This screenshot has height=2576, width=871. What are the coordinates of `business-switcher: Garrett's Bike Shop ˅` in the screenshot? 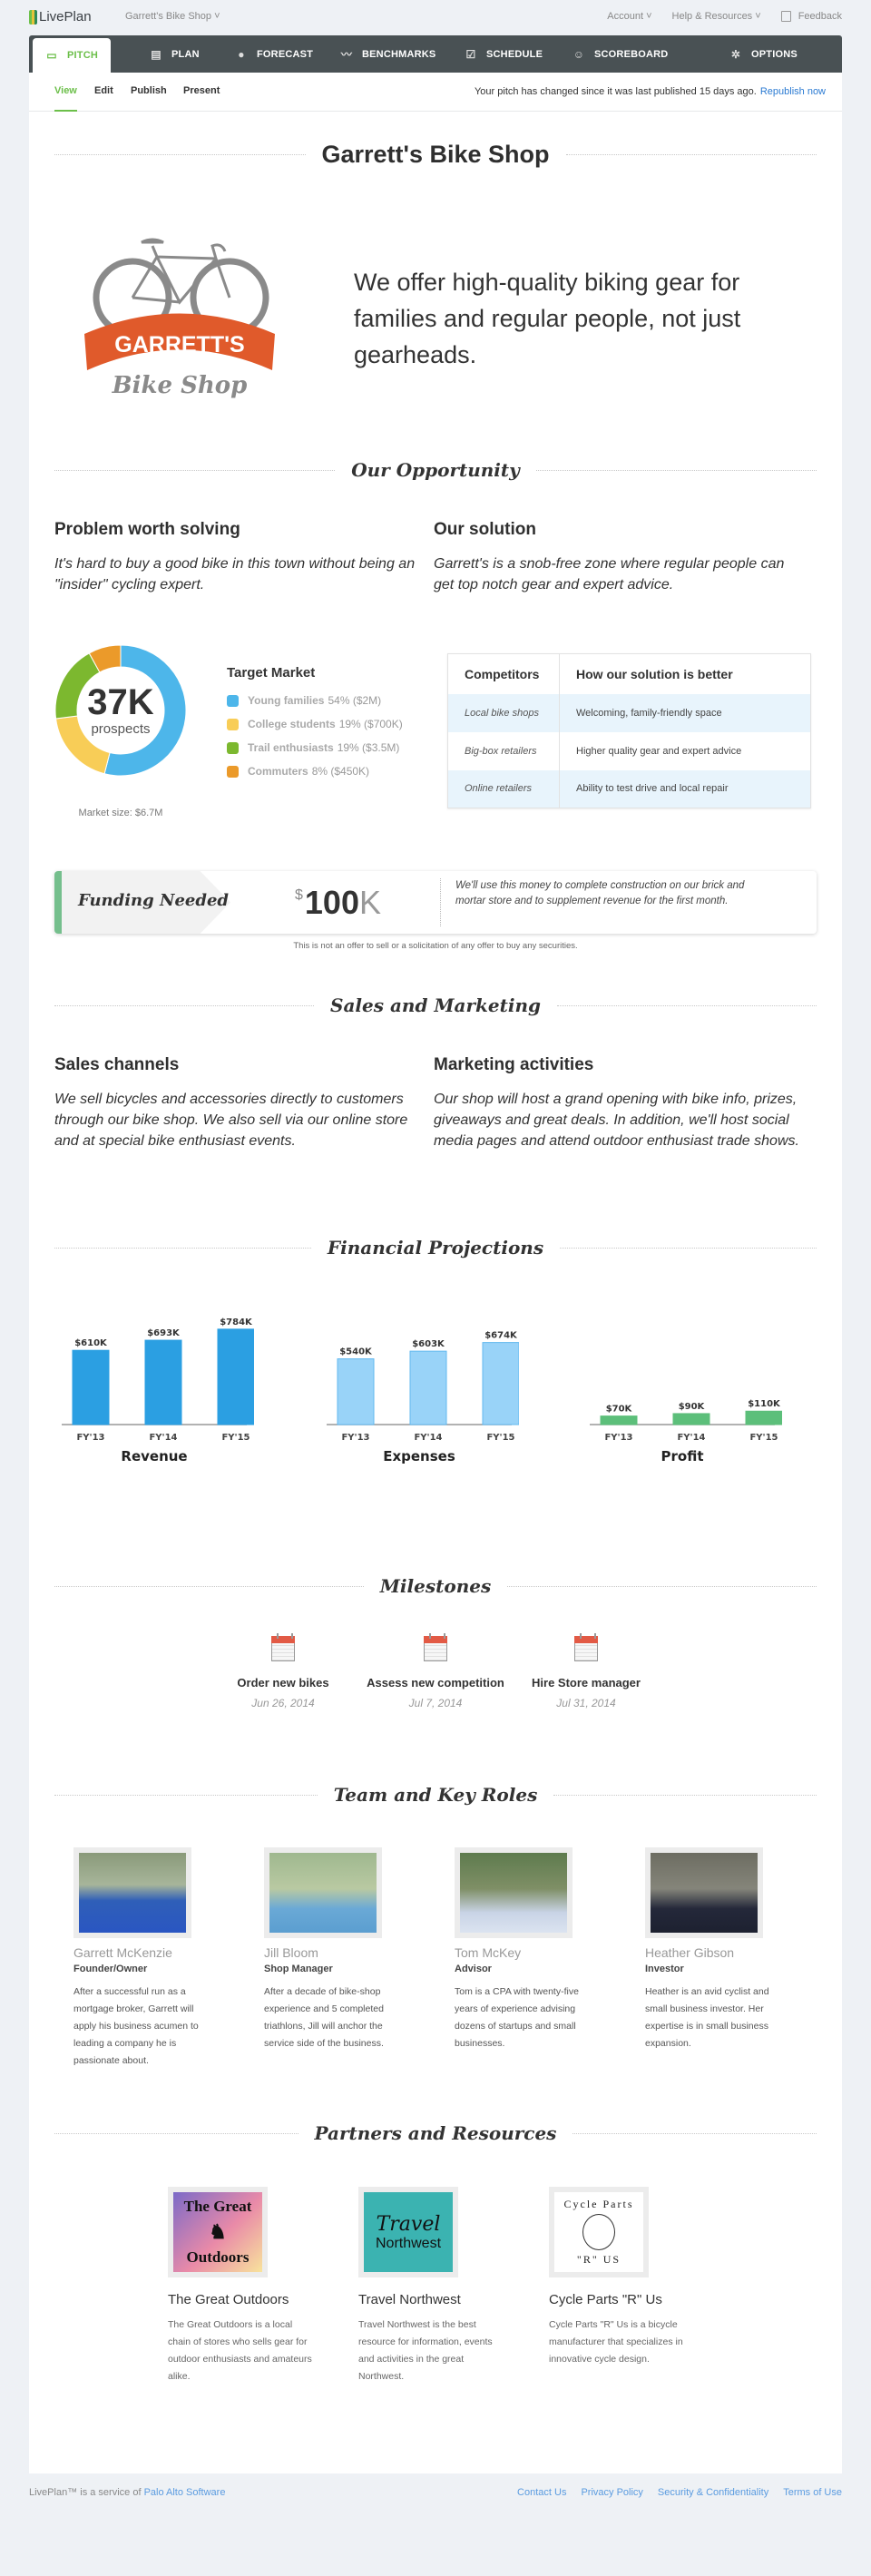 It's located at (172, 16).